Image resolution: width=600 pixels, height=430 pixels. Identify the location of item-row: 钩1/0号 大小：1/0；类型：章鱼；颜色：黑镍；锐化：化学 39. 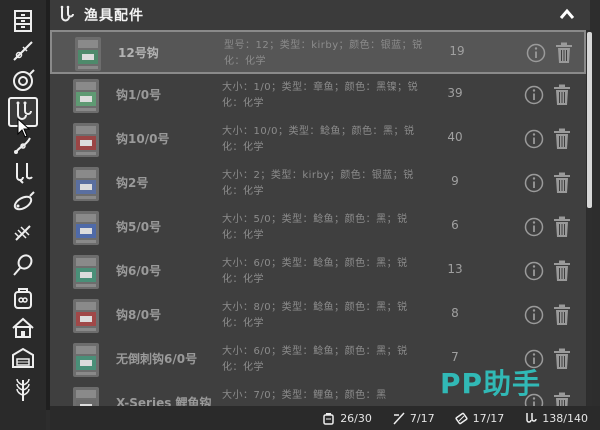
(318, 96).